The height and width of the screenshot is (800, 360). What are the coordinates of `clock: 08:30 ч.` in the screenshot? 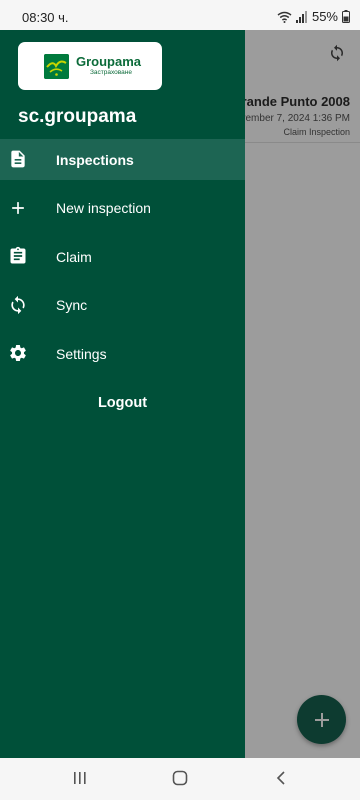 It's located at (45, 17).